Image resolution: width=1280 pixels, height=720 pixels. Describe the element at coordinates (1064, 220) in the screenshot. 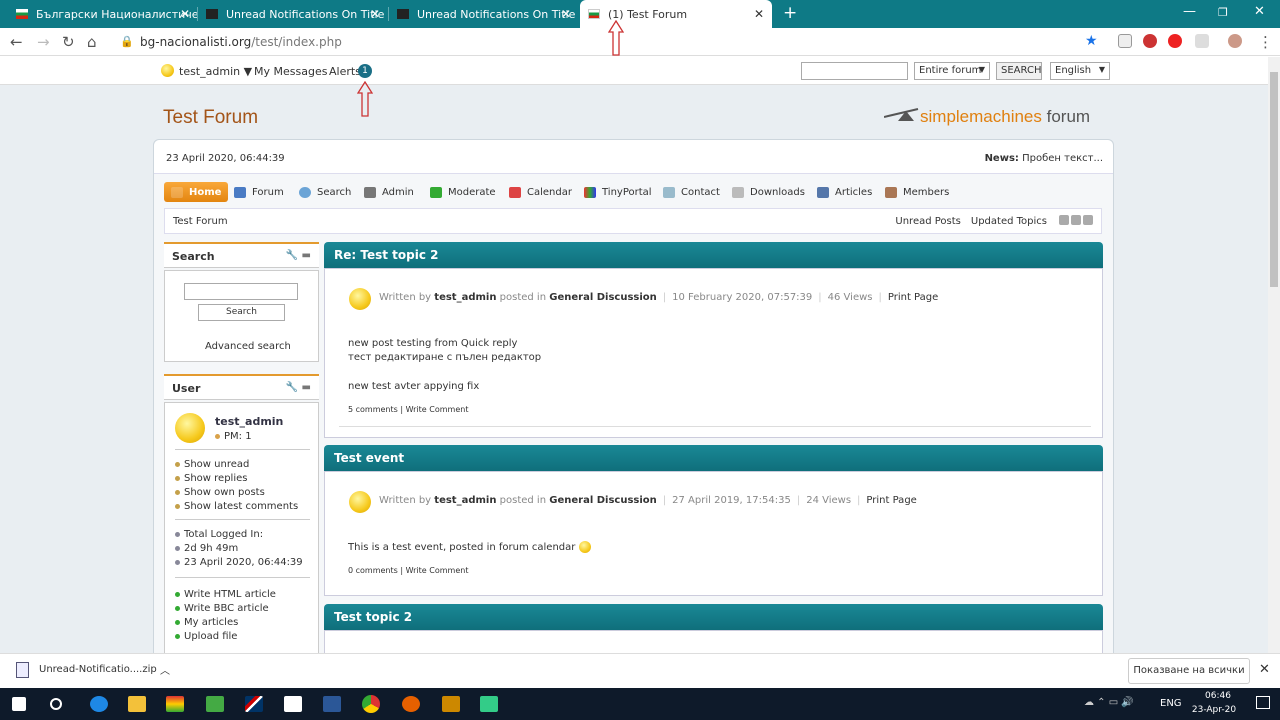

I see `collapse-left-icon` at that location.